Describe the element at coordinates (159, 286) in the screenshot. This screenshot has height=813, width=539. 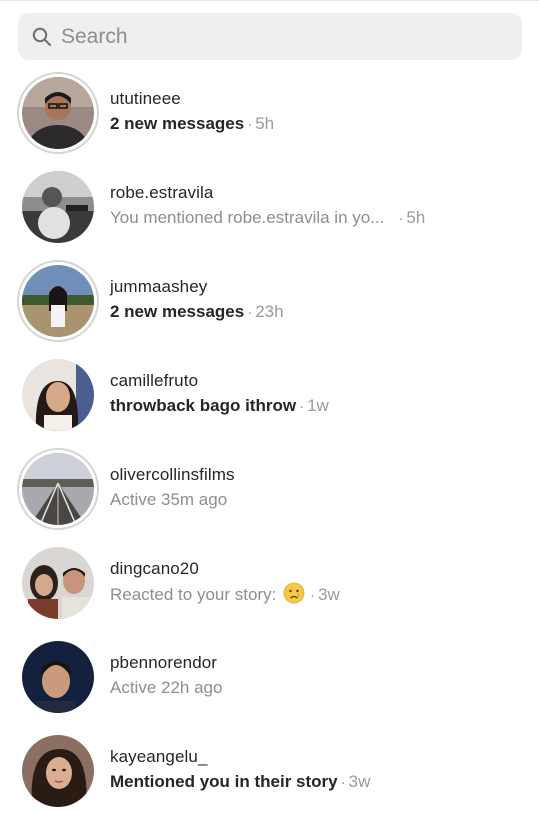
I see `conversation-username: jummaashey` at that location.